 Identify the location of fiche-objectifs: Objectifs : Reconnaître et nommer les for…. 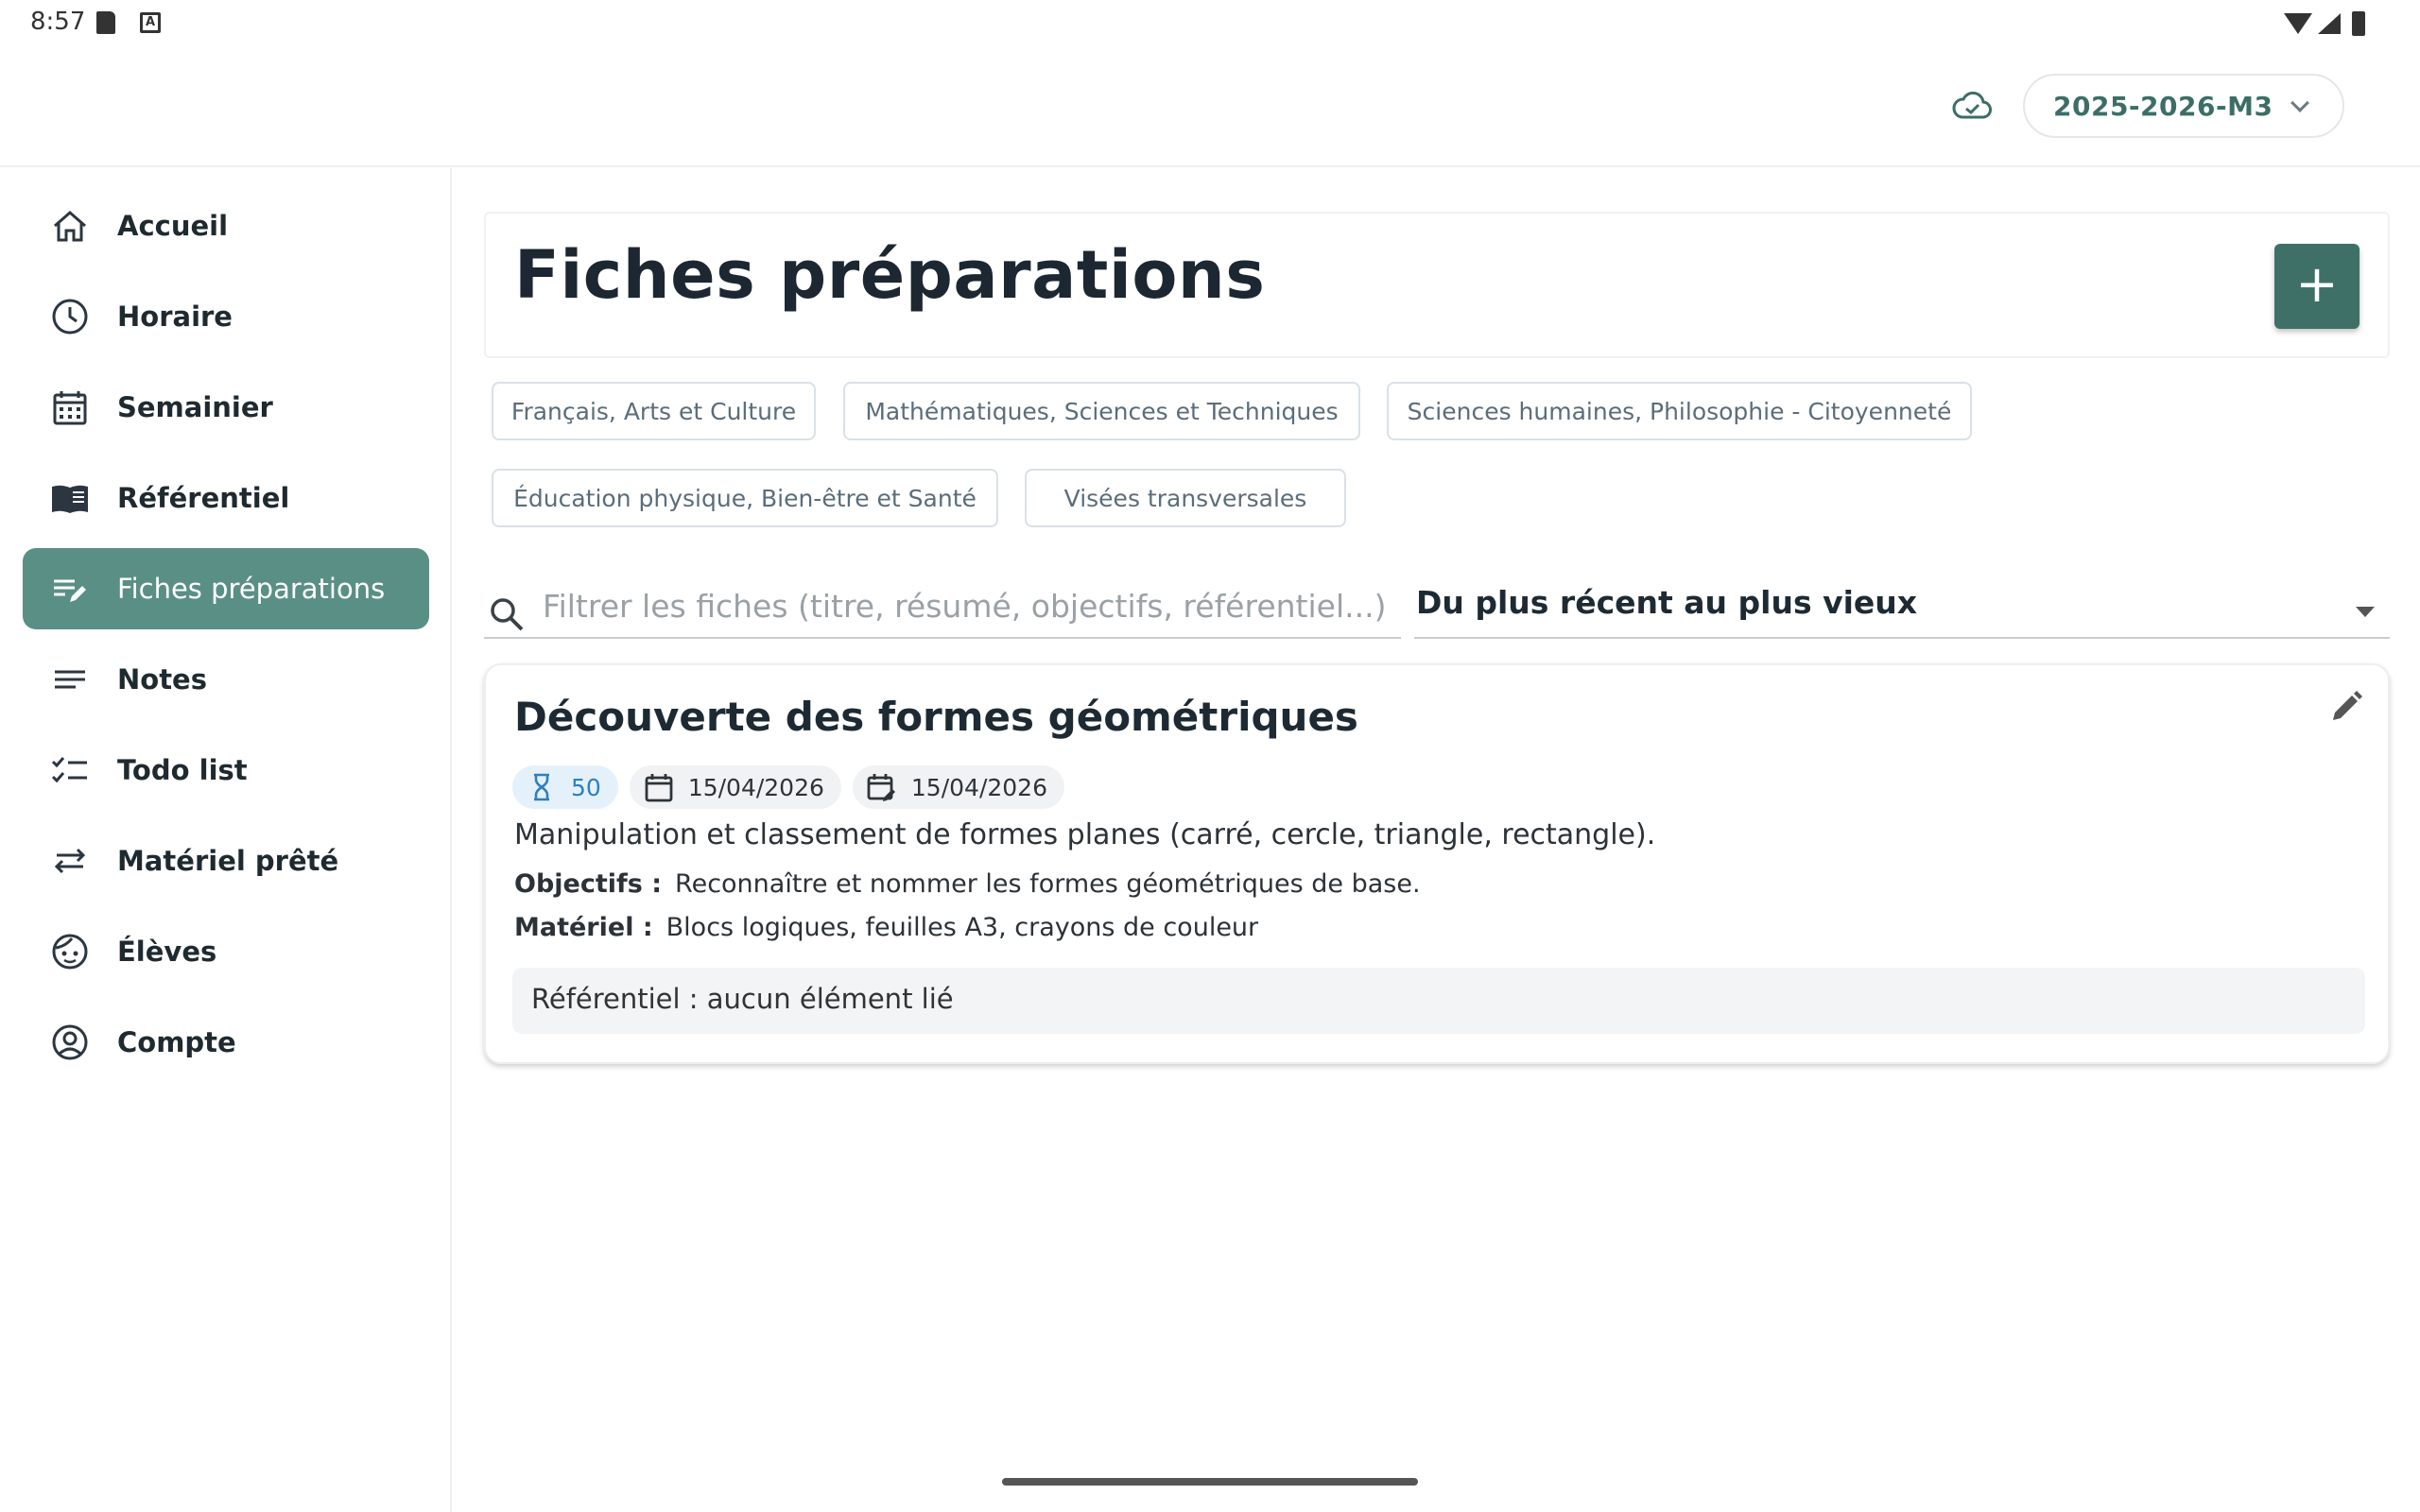
(967, 884).